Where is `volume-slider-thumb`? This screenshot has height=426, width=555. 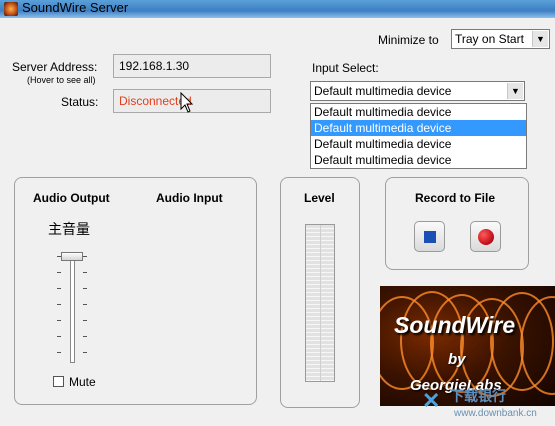 volume-slider-thumb is located at coordinates (72, 256).